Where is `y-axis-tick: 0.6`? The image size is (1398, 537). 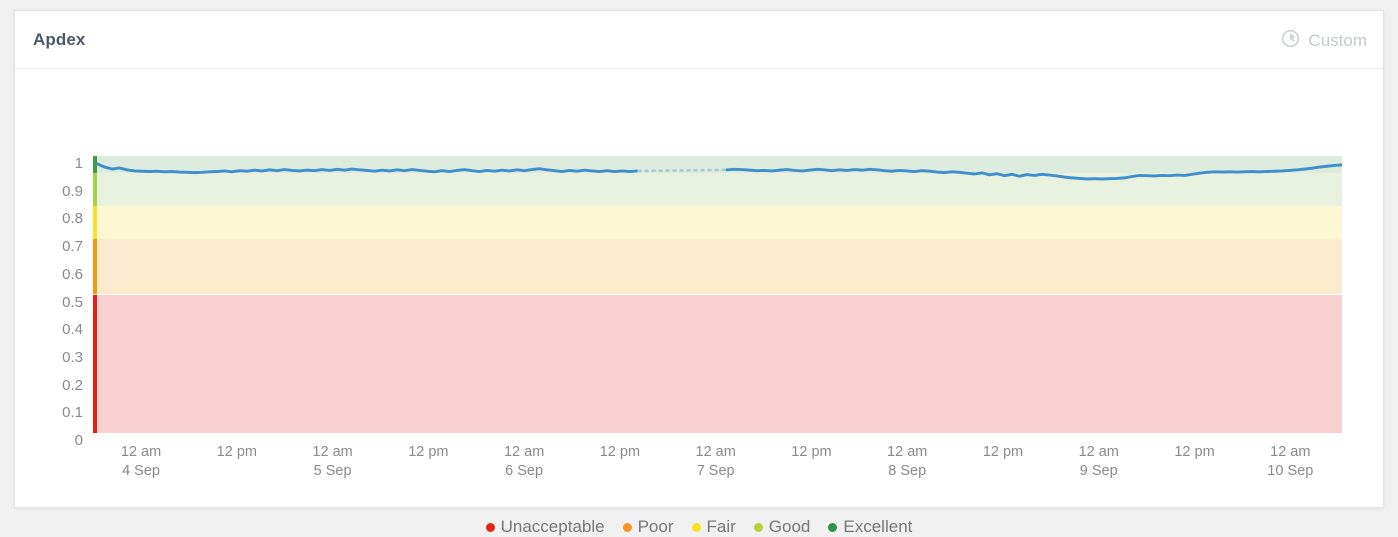 y-axis-tick: 0.6 is located at coordinates (72, 274).